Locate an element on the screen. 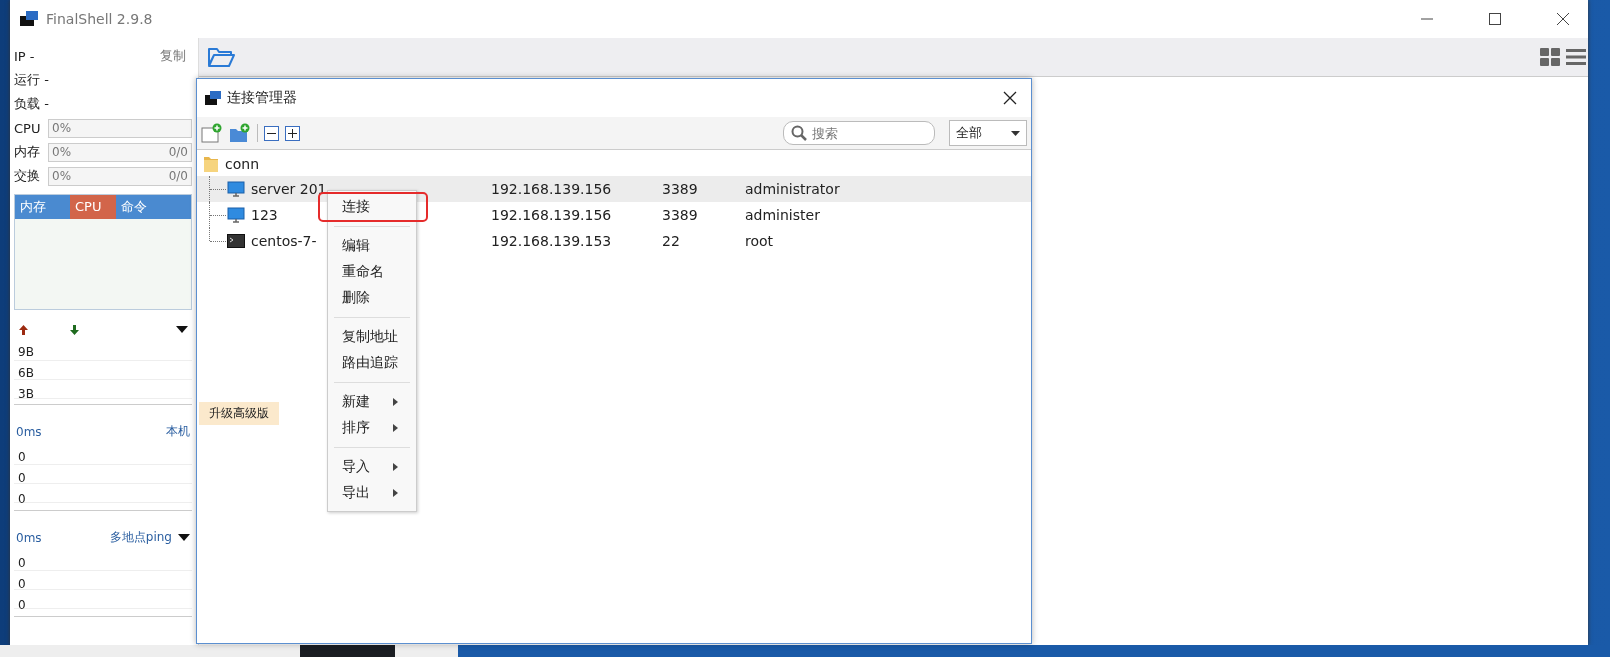 The height and width of the screenshot is (657, 1610). user-name: root is located at coordinates (759, 241).